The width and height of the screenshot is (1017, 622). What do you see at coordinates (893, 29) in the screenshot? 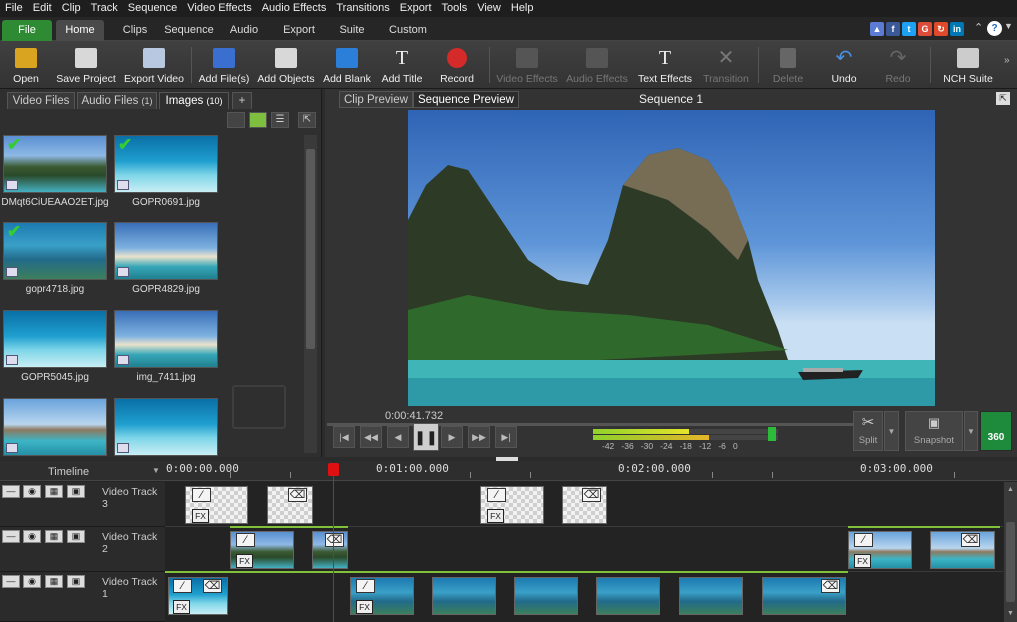
I see `facebook-icon: f` at bounding box center [893, 29].